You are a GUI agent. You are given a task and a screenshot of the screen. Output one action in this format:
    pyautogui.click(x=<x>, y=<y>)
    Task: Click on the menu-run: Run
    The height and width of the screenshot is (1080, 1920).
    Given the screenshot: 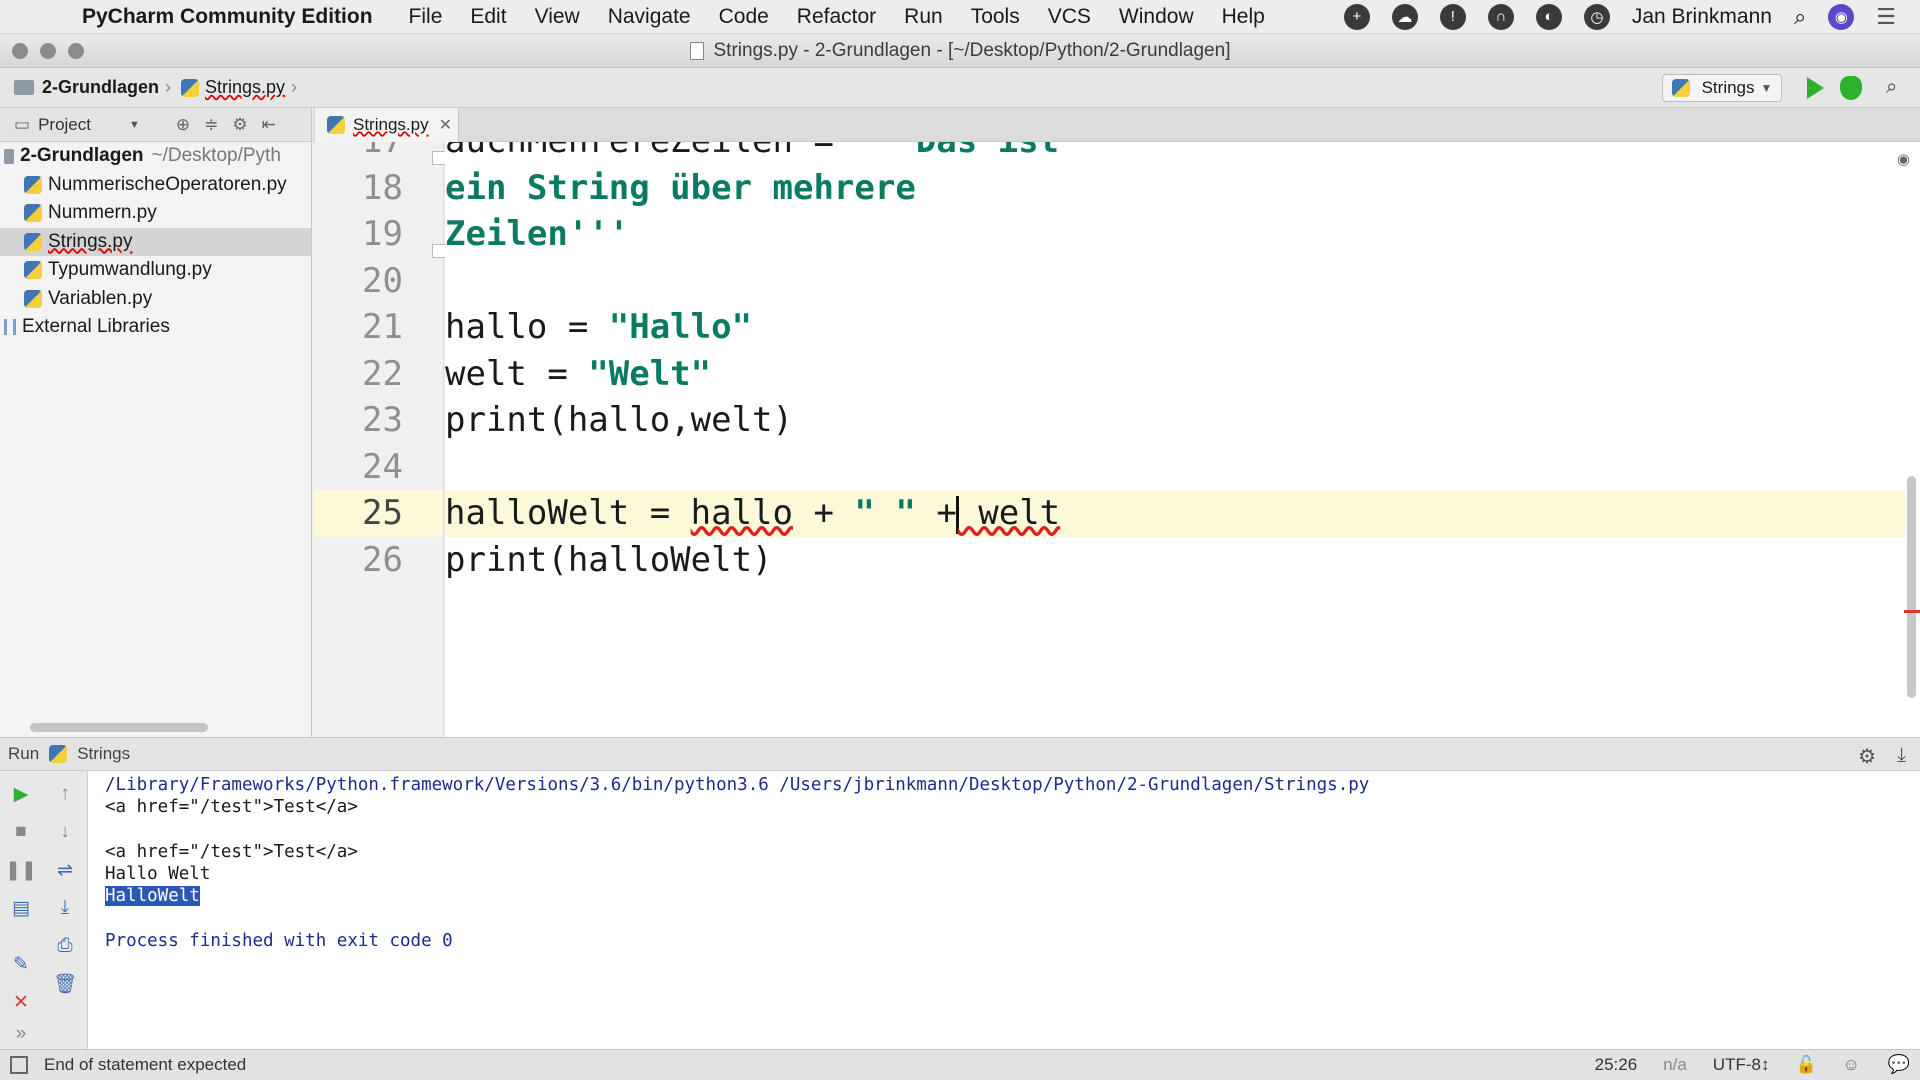 What is the action you would take?
    pyautogui.click(x=923, y=17)
    